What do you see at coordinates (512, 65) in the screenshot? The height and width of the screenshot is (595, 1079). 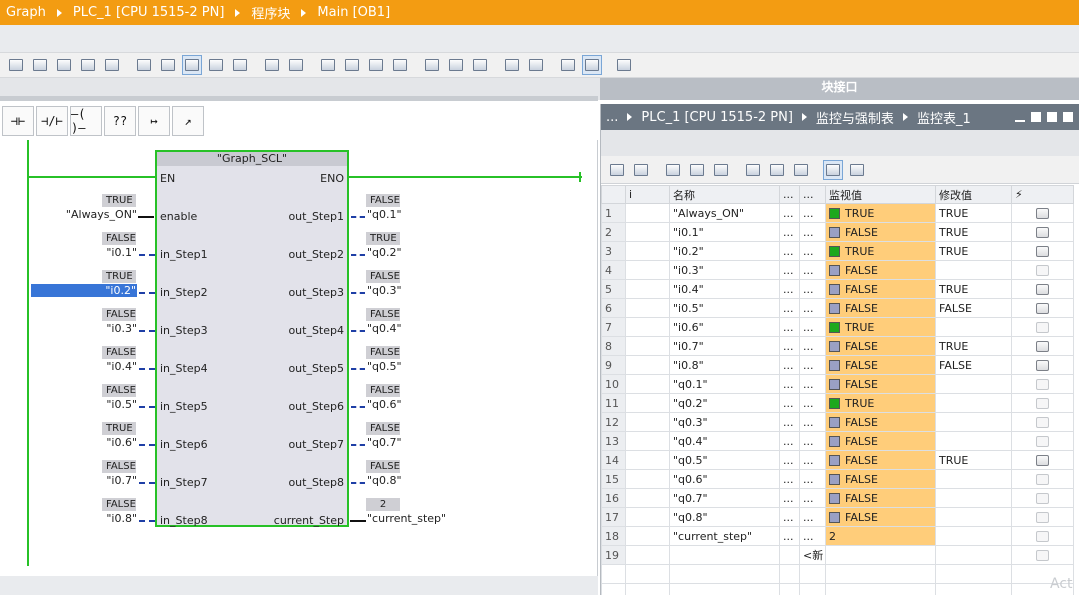 I see `compile-icon` at bounding box center [512, 65].